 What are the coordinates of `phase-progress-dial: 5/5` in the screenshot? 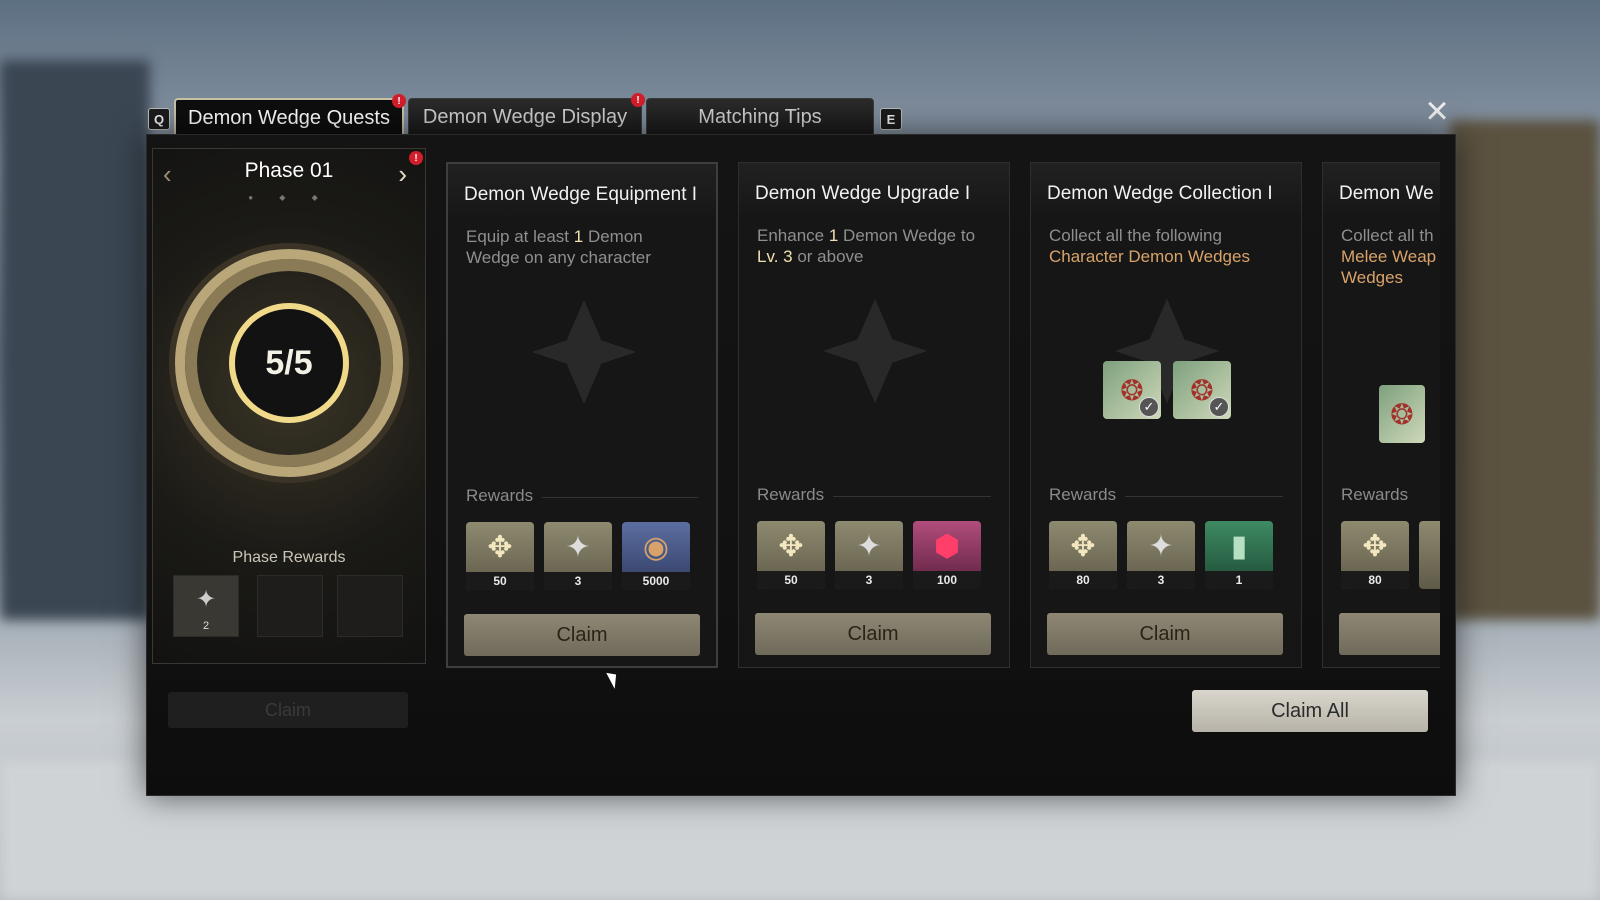 It's located at (289, 363).